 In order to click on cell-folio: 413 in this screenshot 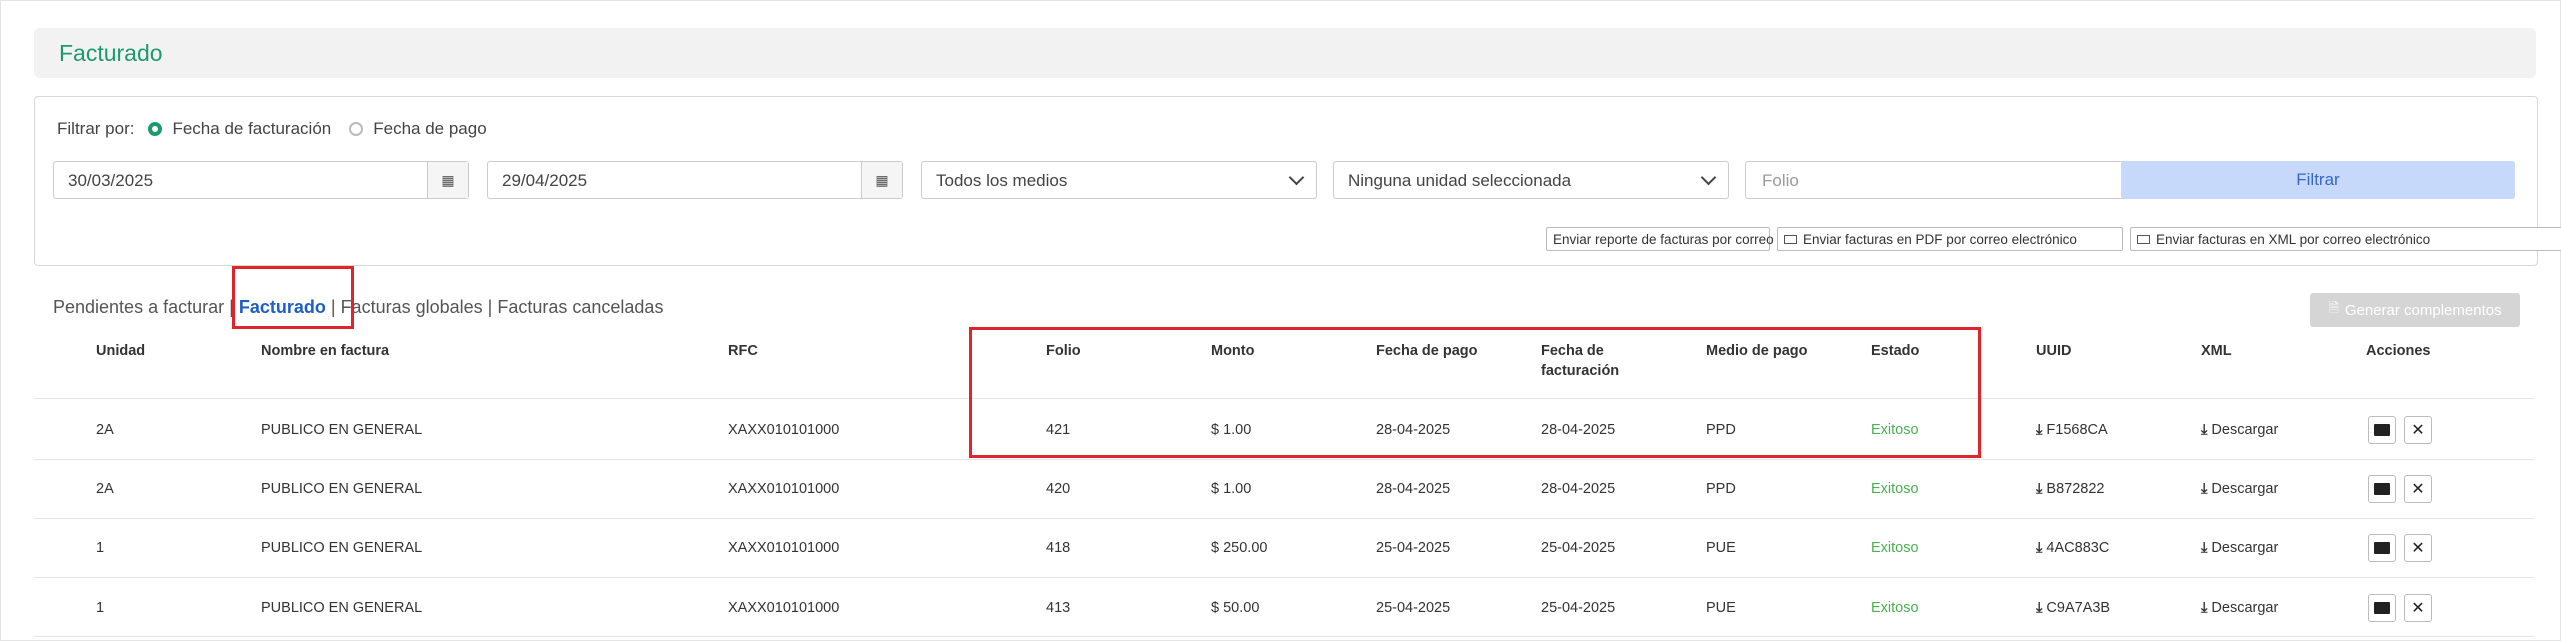, I will do `click(1058, 608)`.